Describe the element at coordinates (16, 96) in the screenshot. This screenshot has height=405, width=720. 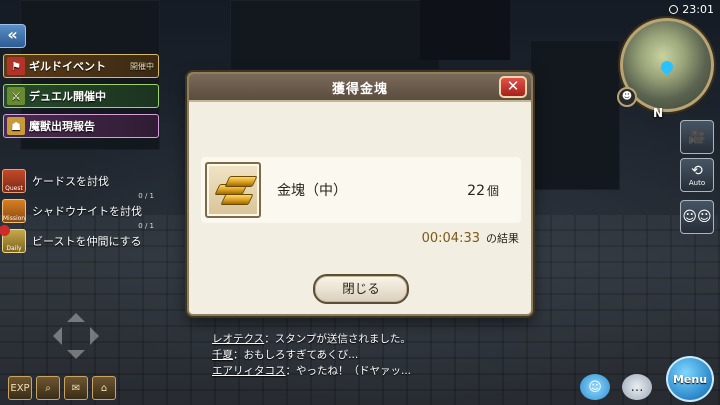
I see `duel-icon: ⚔` at that location.